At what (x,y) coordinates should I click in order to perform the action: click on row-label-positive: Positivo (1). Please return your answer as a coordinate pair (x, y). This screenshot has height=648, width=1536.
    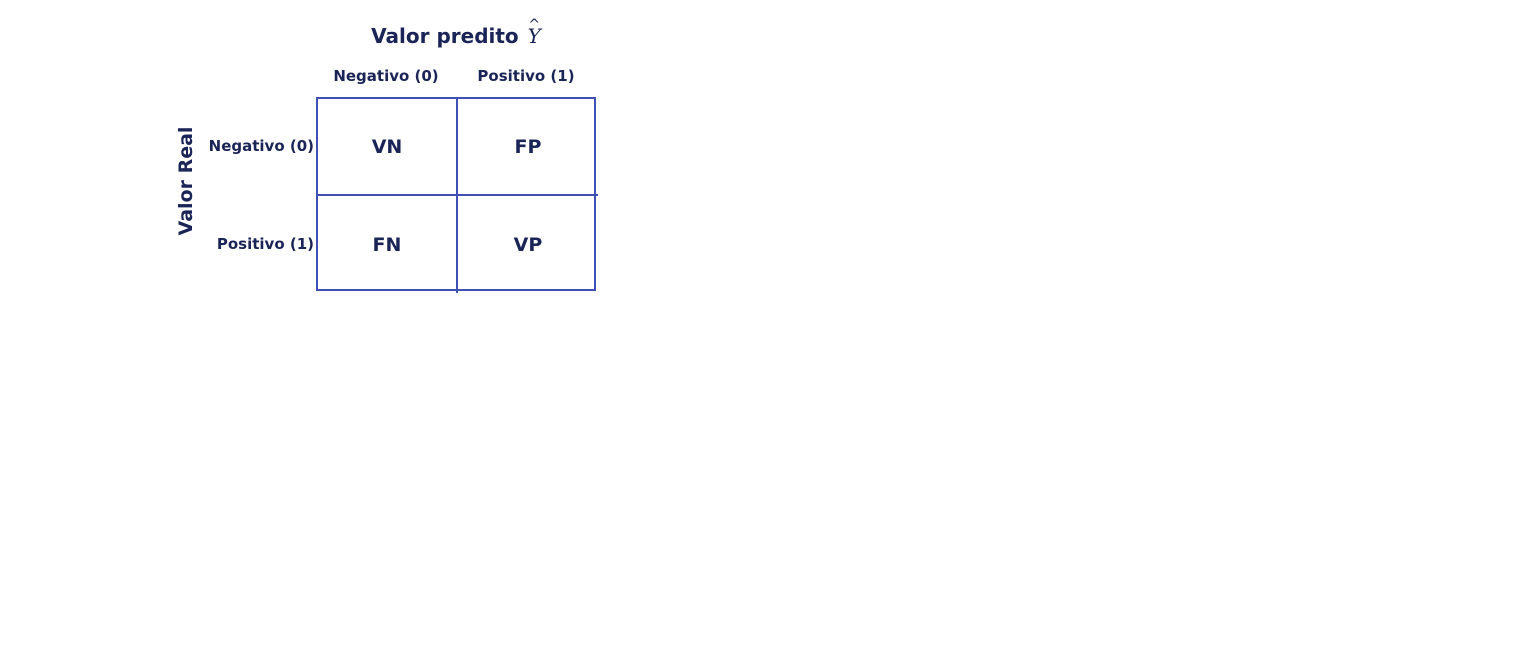
    Looking at the image, I should click on (265, 244).